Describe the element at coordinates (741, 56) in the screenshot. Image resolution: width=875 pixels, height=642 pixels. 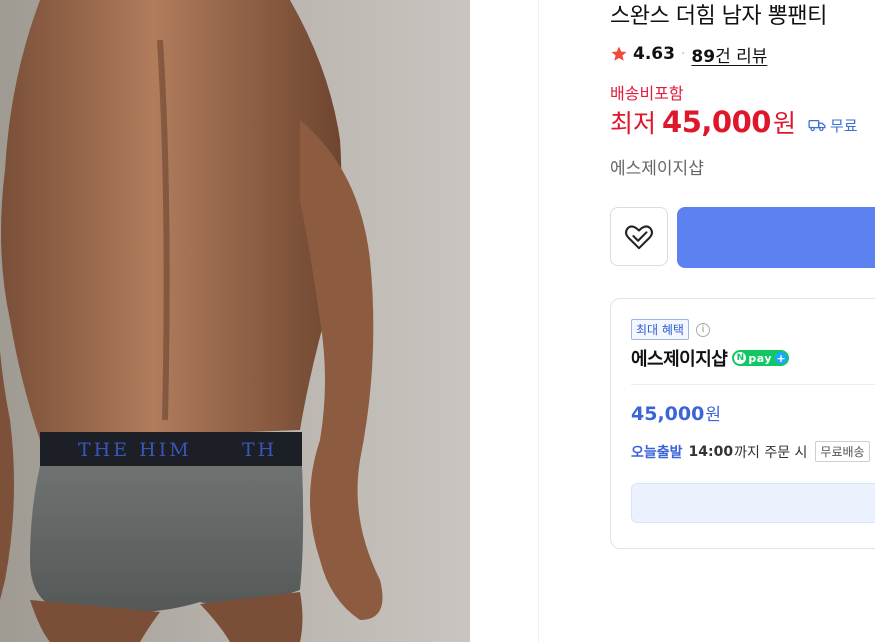
I see `review-suffix: 건 리뷰` at that location.